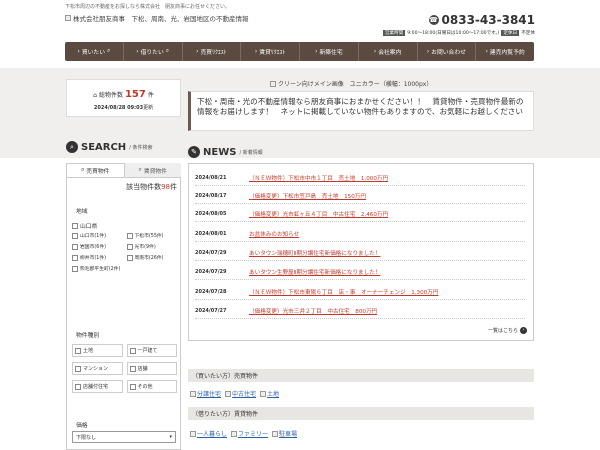 The height and width of the screenshot is (450, 600). I want to click on closed-text: 不定休, so click(528, 33).